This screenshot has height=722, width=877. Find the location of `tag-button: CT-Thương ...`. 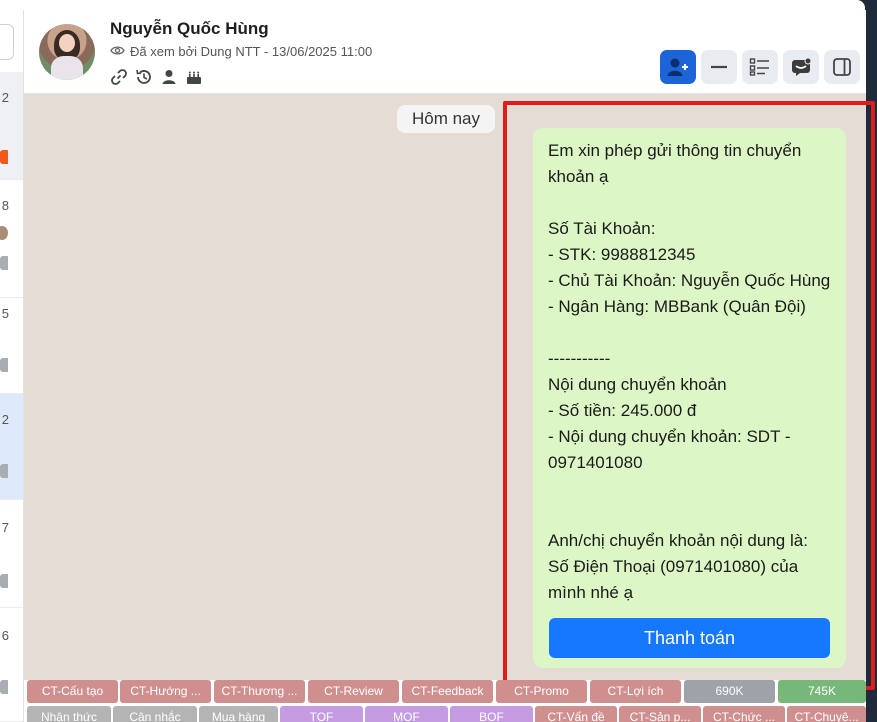

tag-button: CT-Thương ... is located at coordinates (259, 691).